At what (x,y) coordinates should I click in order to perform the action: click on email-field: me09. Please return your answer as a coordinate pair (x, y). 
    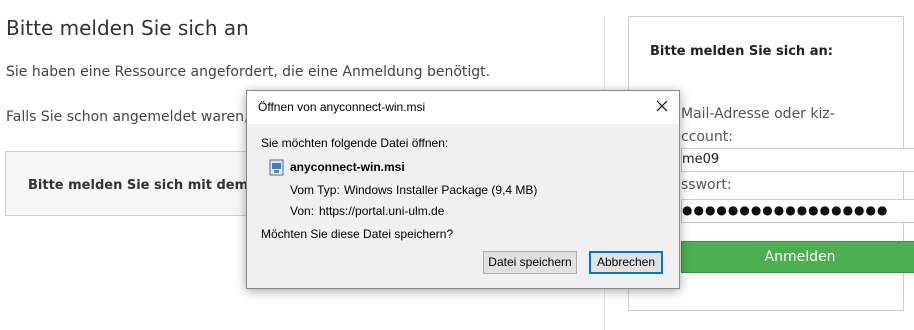
    Looking at the image, I should click on (797, 160).